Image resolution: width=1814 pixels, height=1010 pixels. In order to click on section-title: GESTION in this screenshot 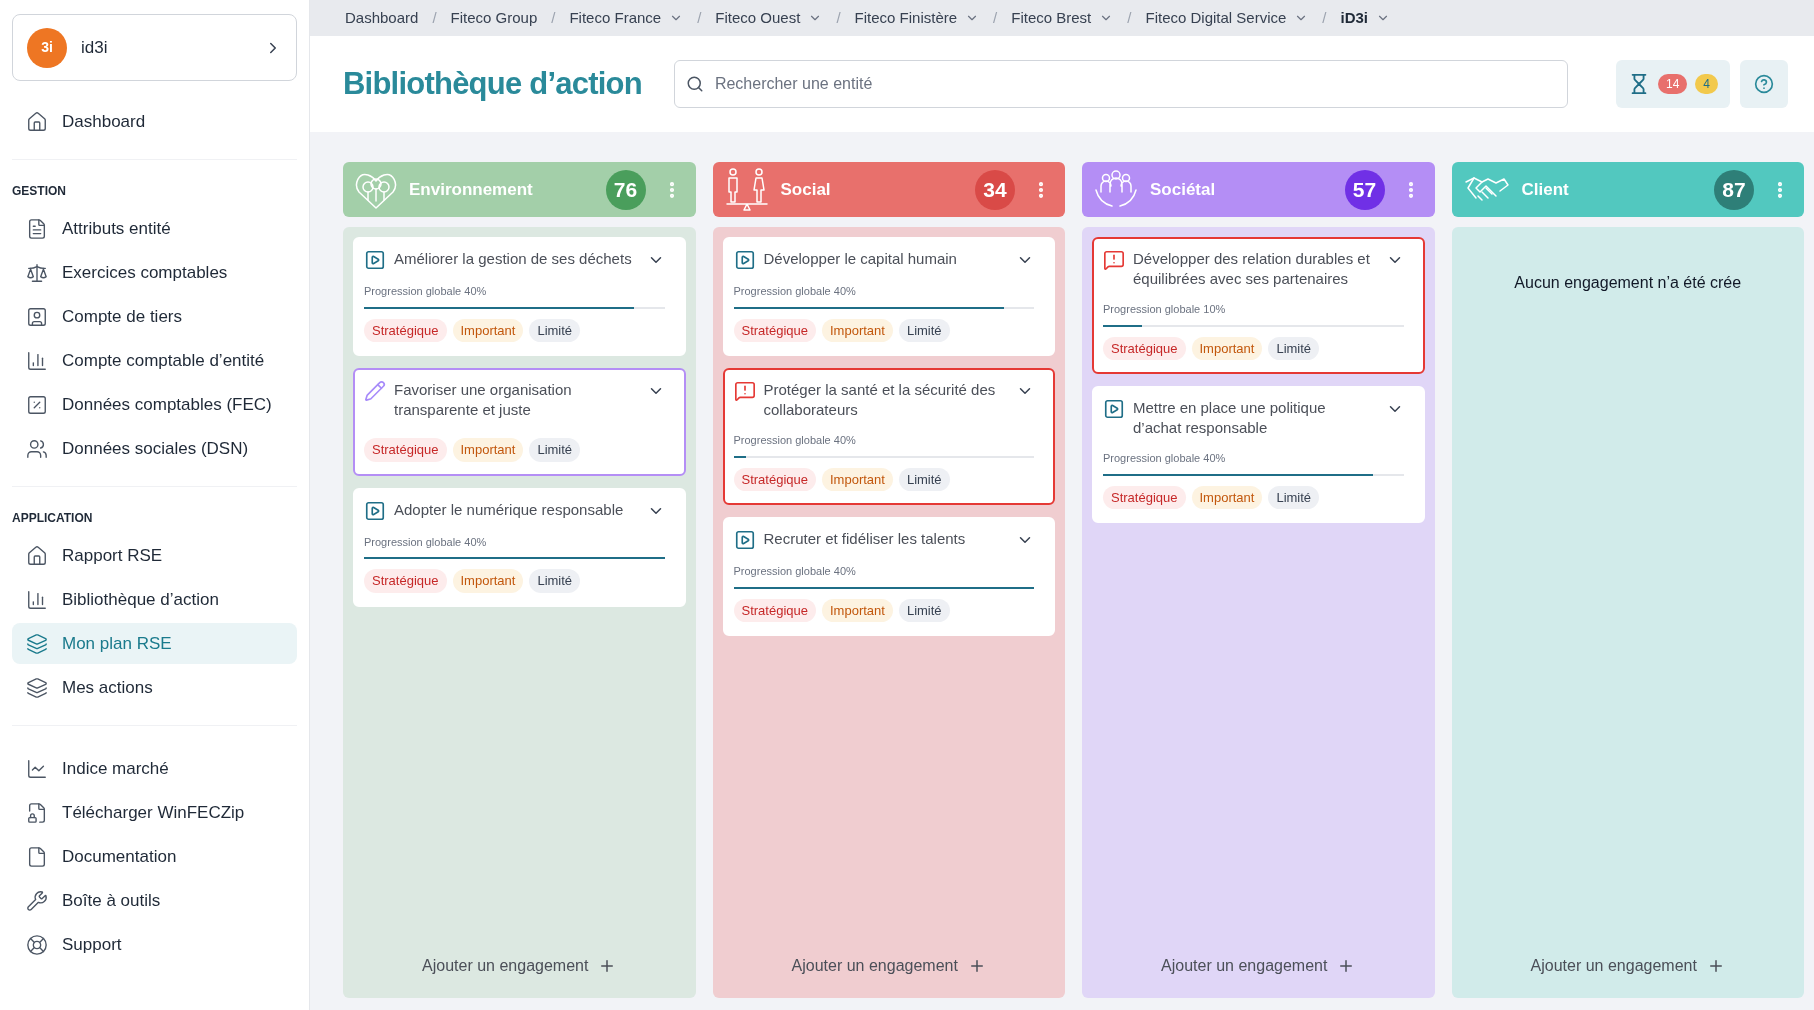, I will do `click(39, 191)`.